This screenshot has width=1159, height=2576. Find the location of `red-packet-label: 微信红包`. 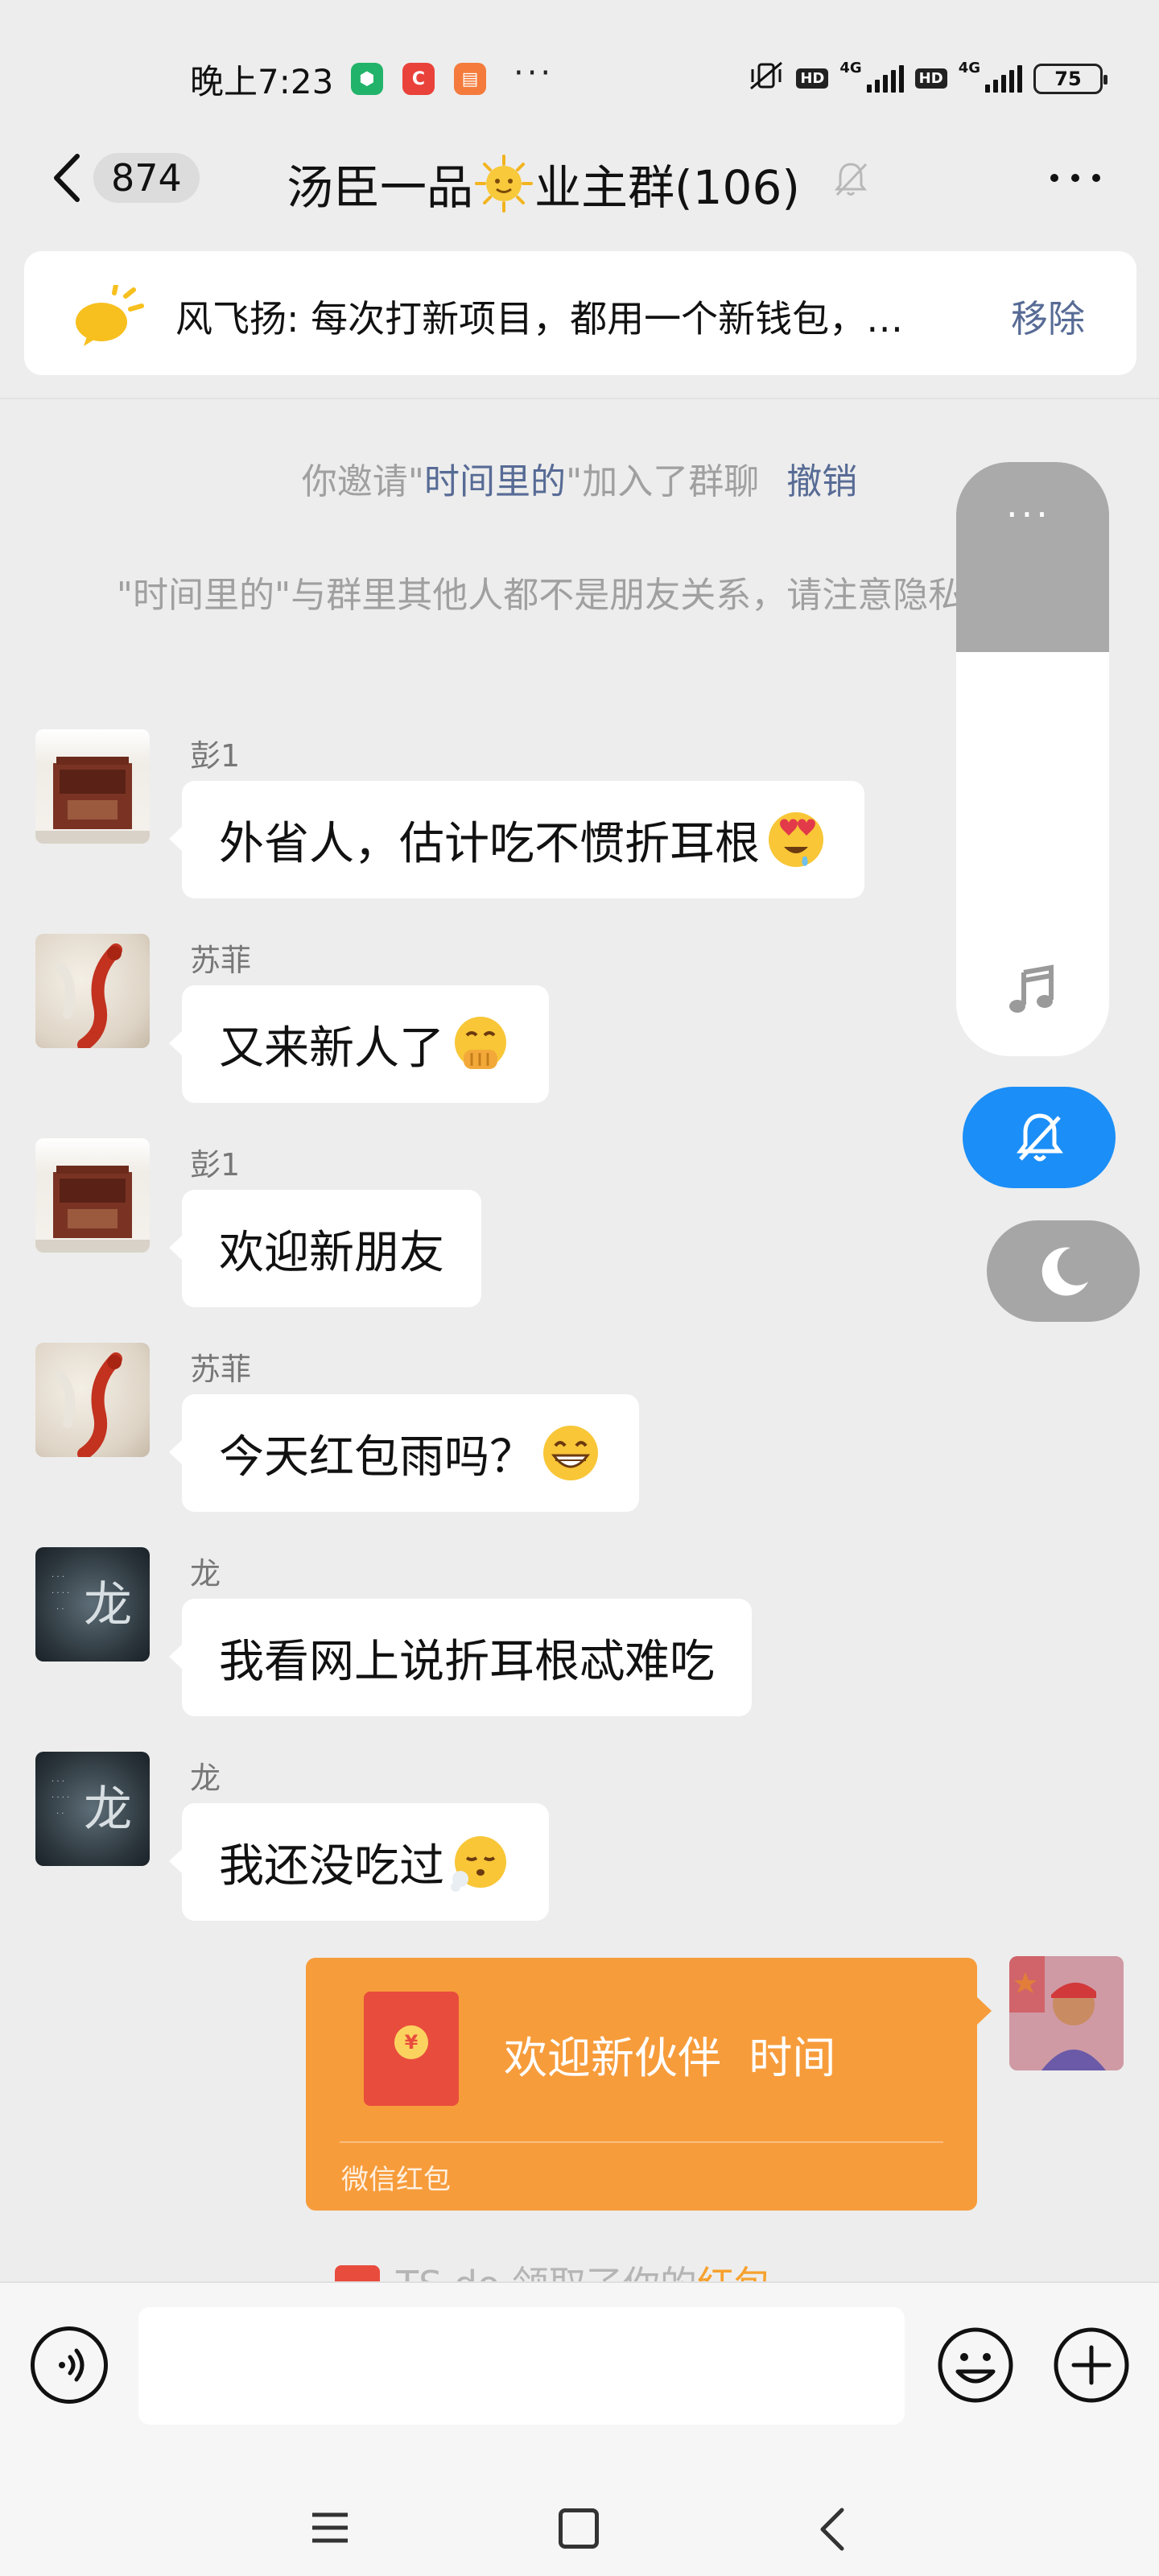

red-packet-label: 微信红包 is located at coordinates (396, 2180).